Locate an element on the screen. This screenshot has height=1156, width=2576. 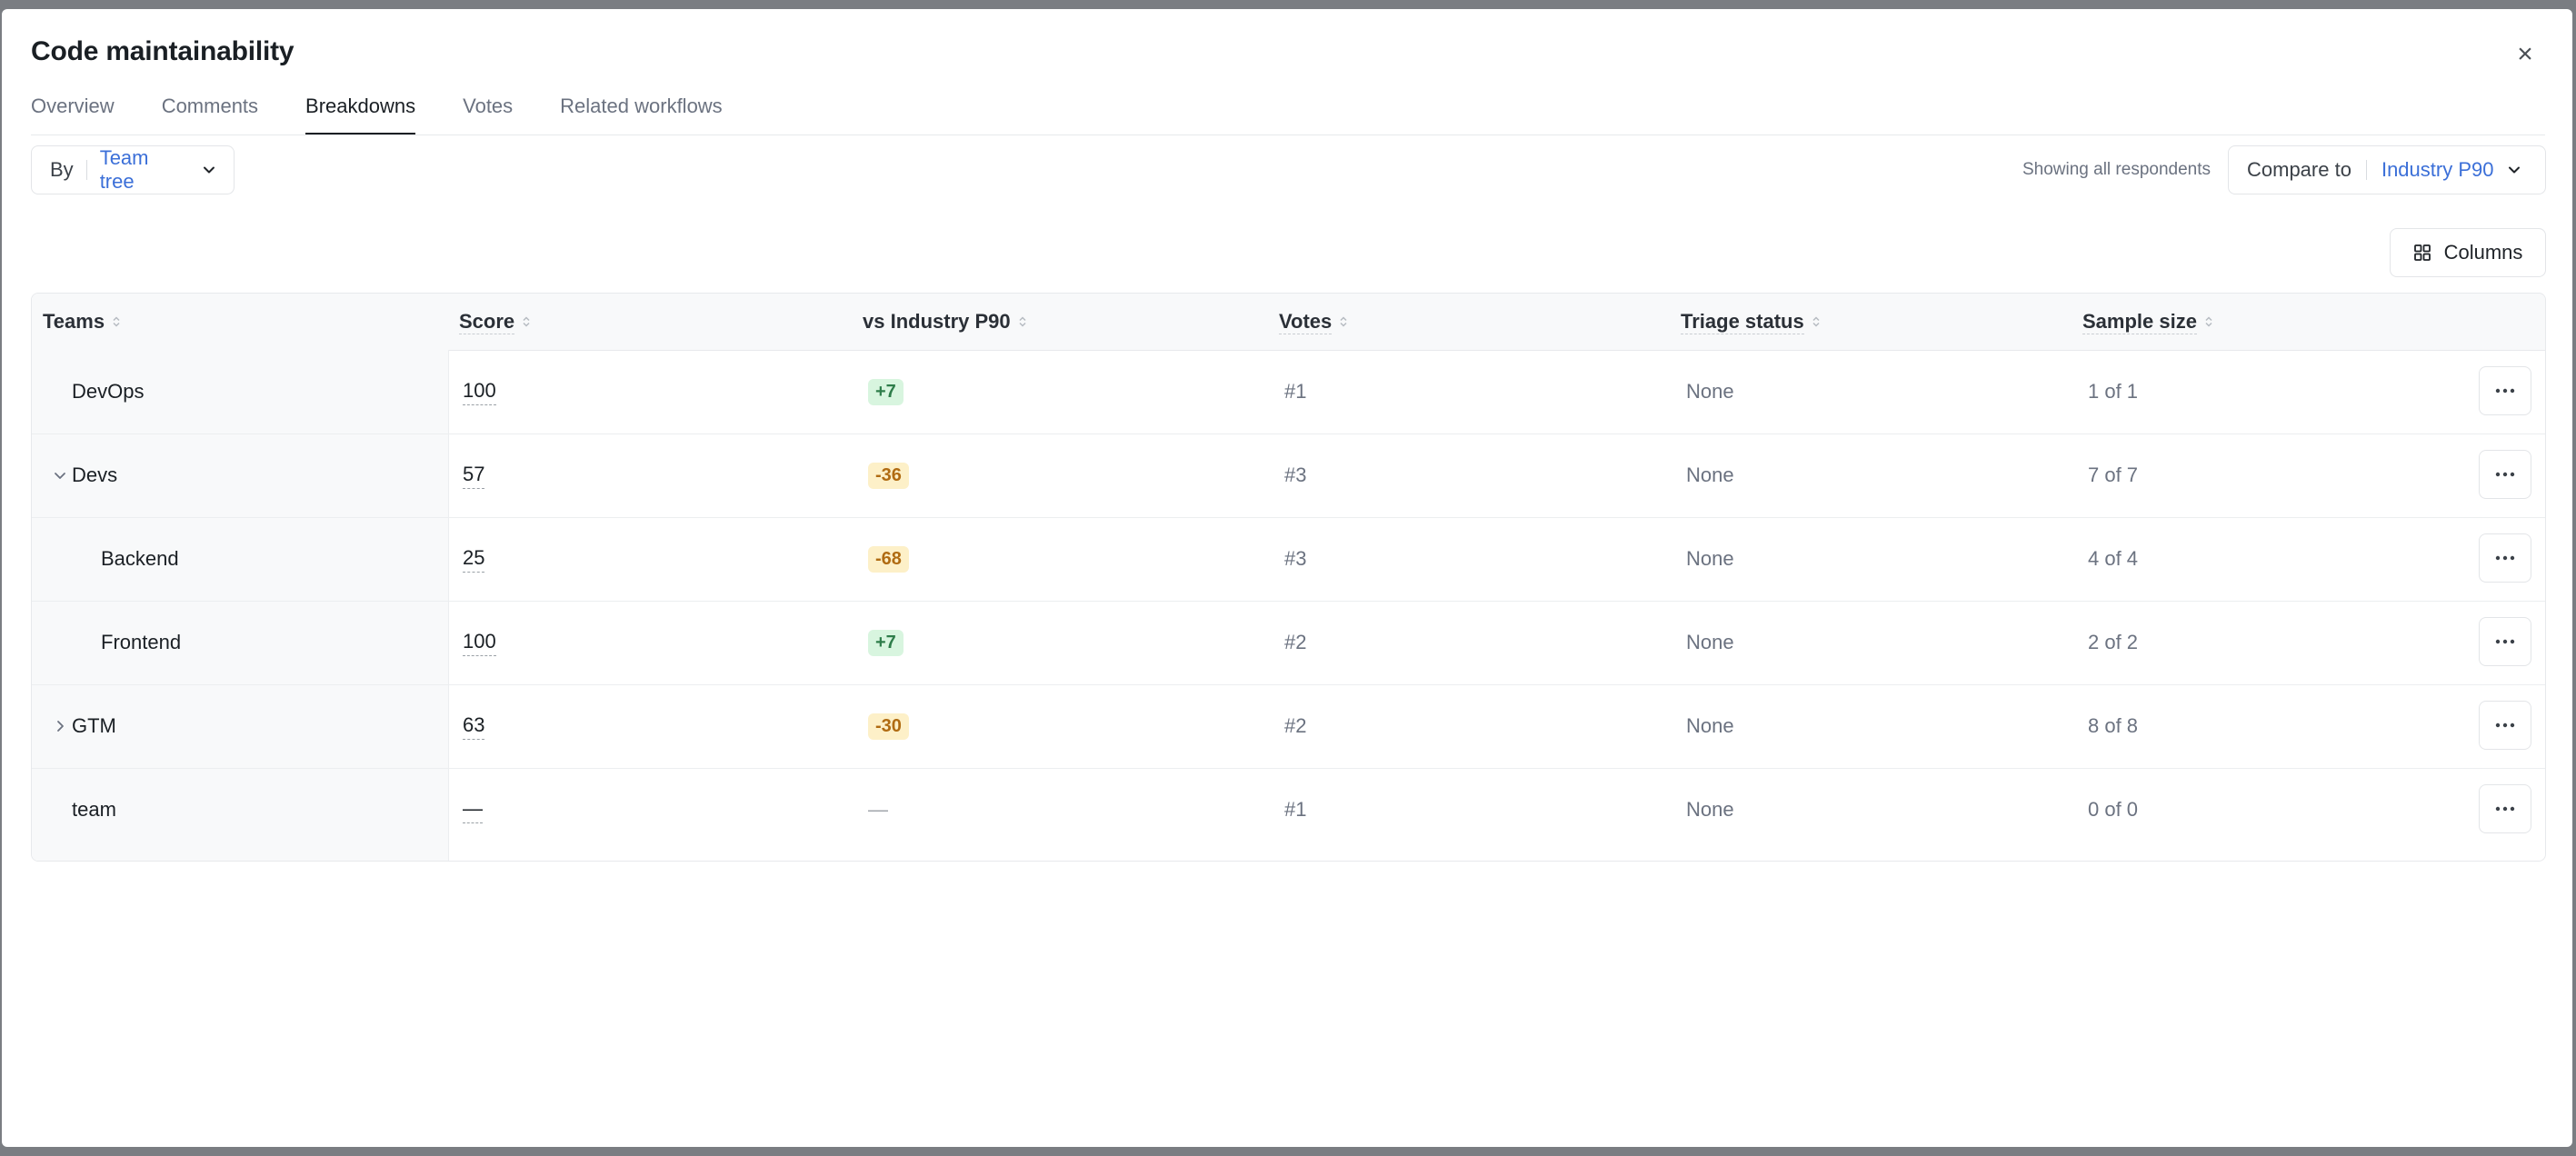
score-value: 25 is located at coordinates (474, 559).